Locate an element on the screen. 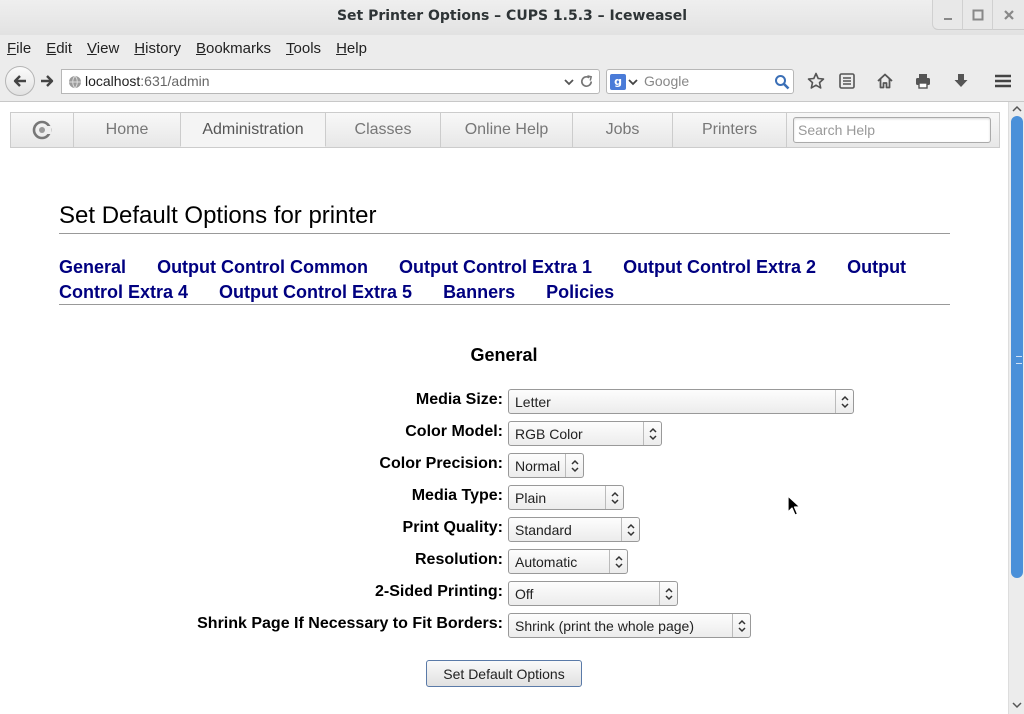 The width and height of the screenshot is (1024, 714). help-search-input: Search Help is located at coordinates (892, 130).